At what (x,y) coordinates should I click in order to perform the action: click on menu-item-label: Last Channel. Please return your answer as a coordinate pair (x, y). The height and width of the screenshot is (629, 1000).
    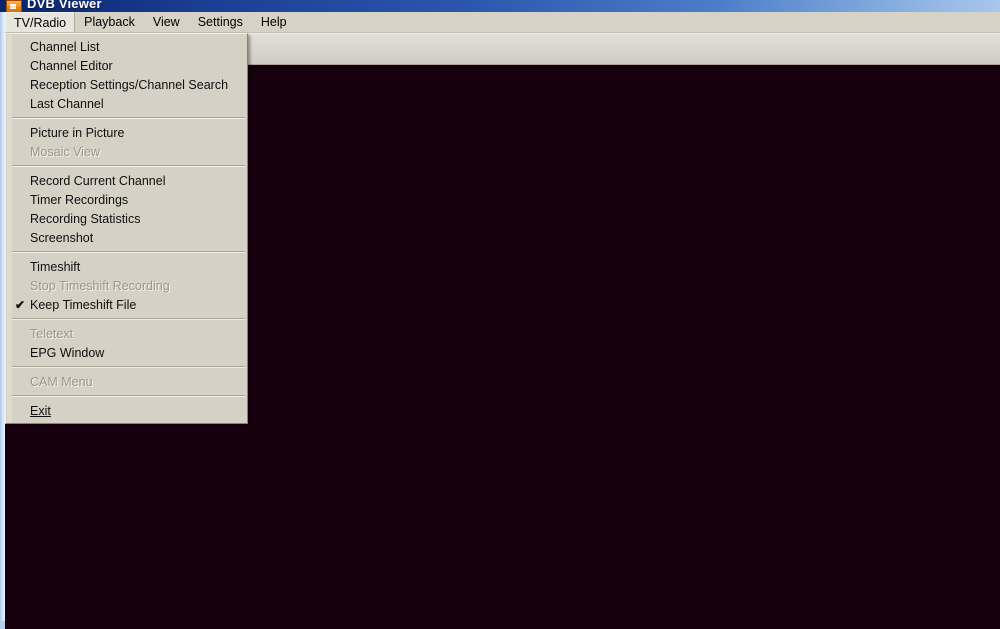
    Looking at the image, I should click on (67, 103).